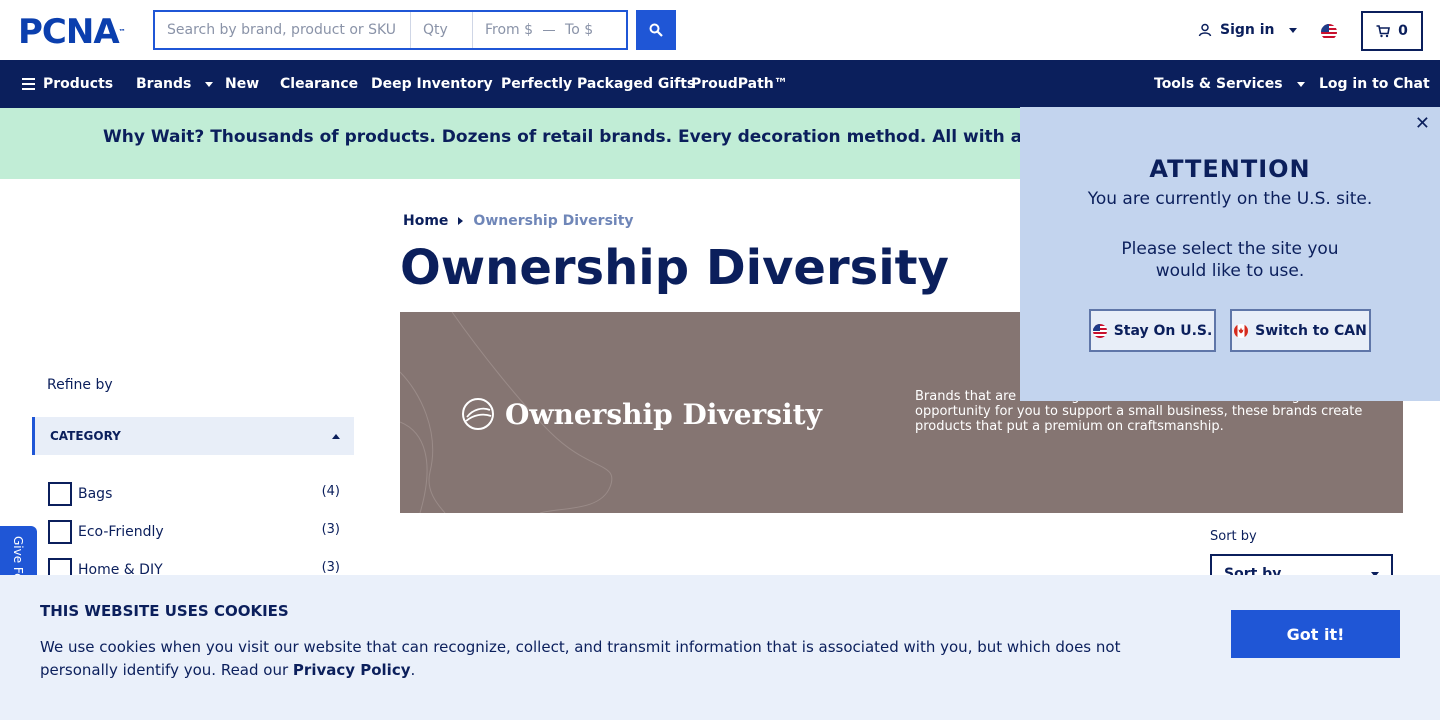 Image resolution: width=1440 pixels, height=720 pixels. What do you see at coordinates (1205, 30) in the screenshot?
I see `user-icon` at bounding box center [1205, 30].